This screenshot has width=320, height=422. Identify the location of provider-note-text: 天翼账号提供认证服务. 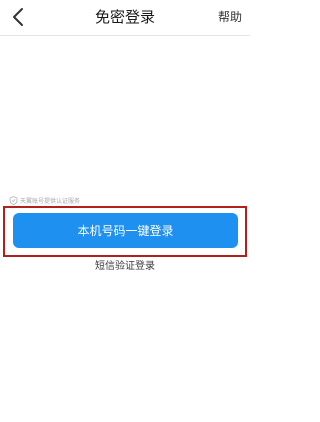
(50, 201).